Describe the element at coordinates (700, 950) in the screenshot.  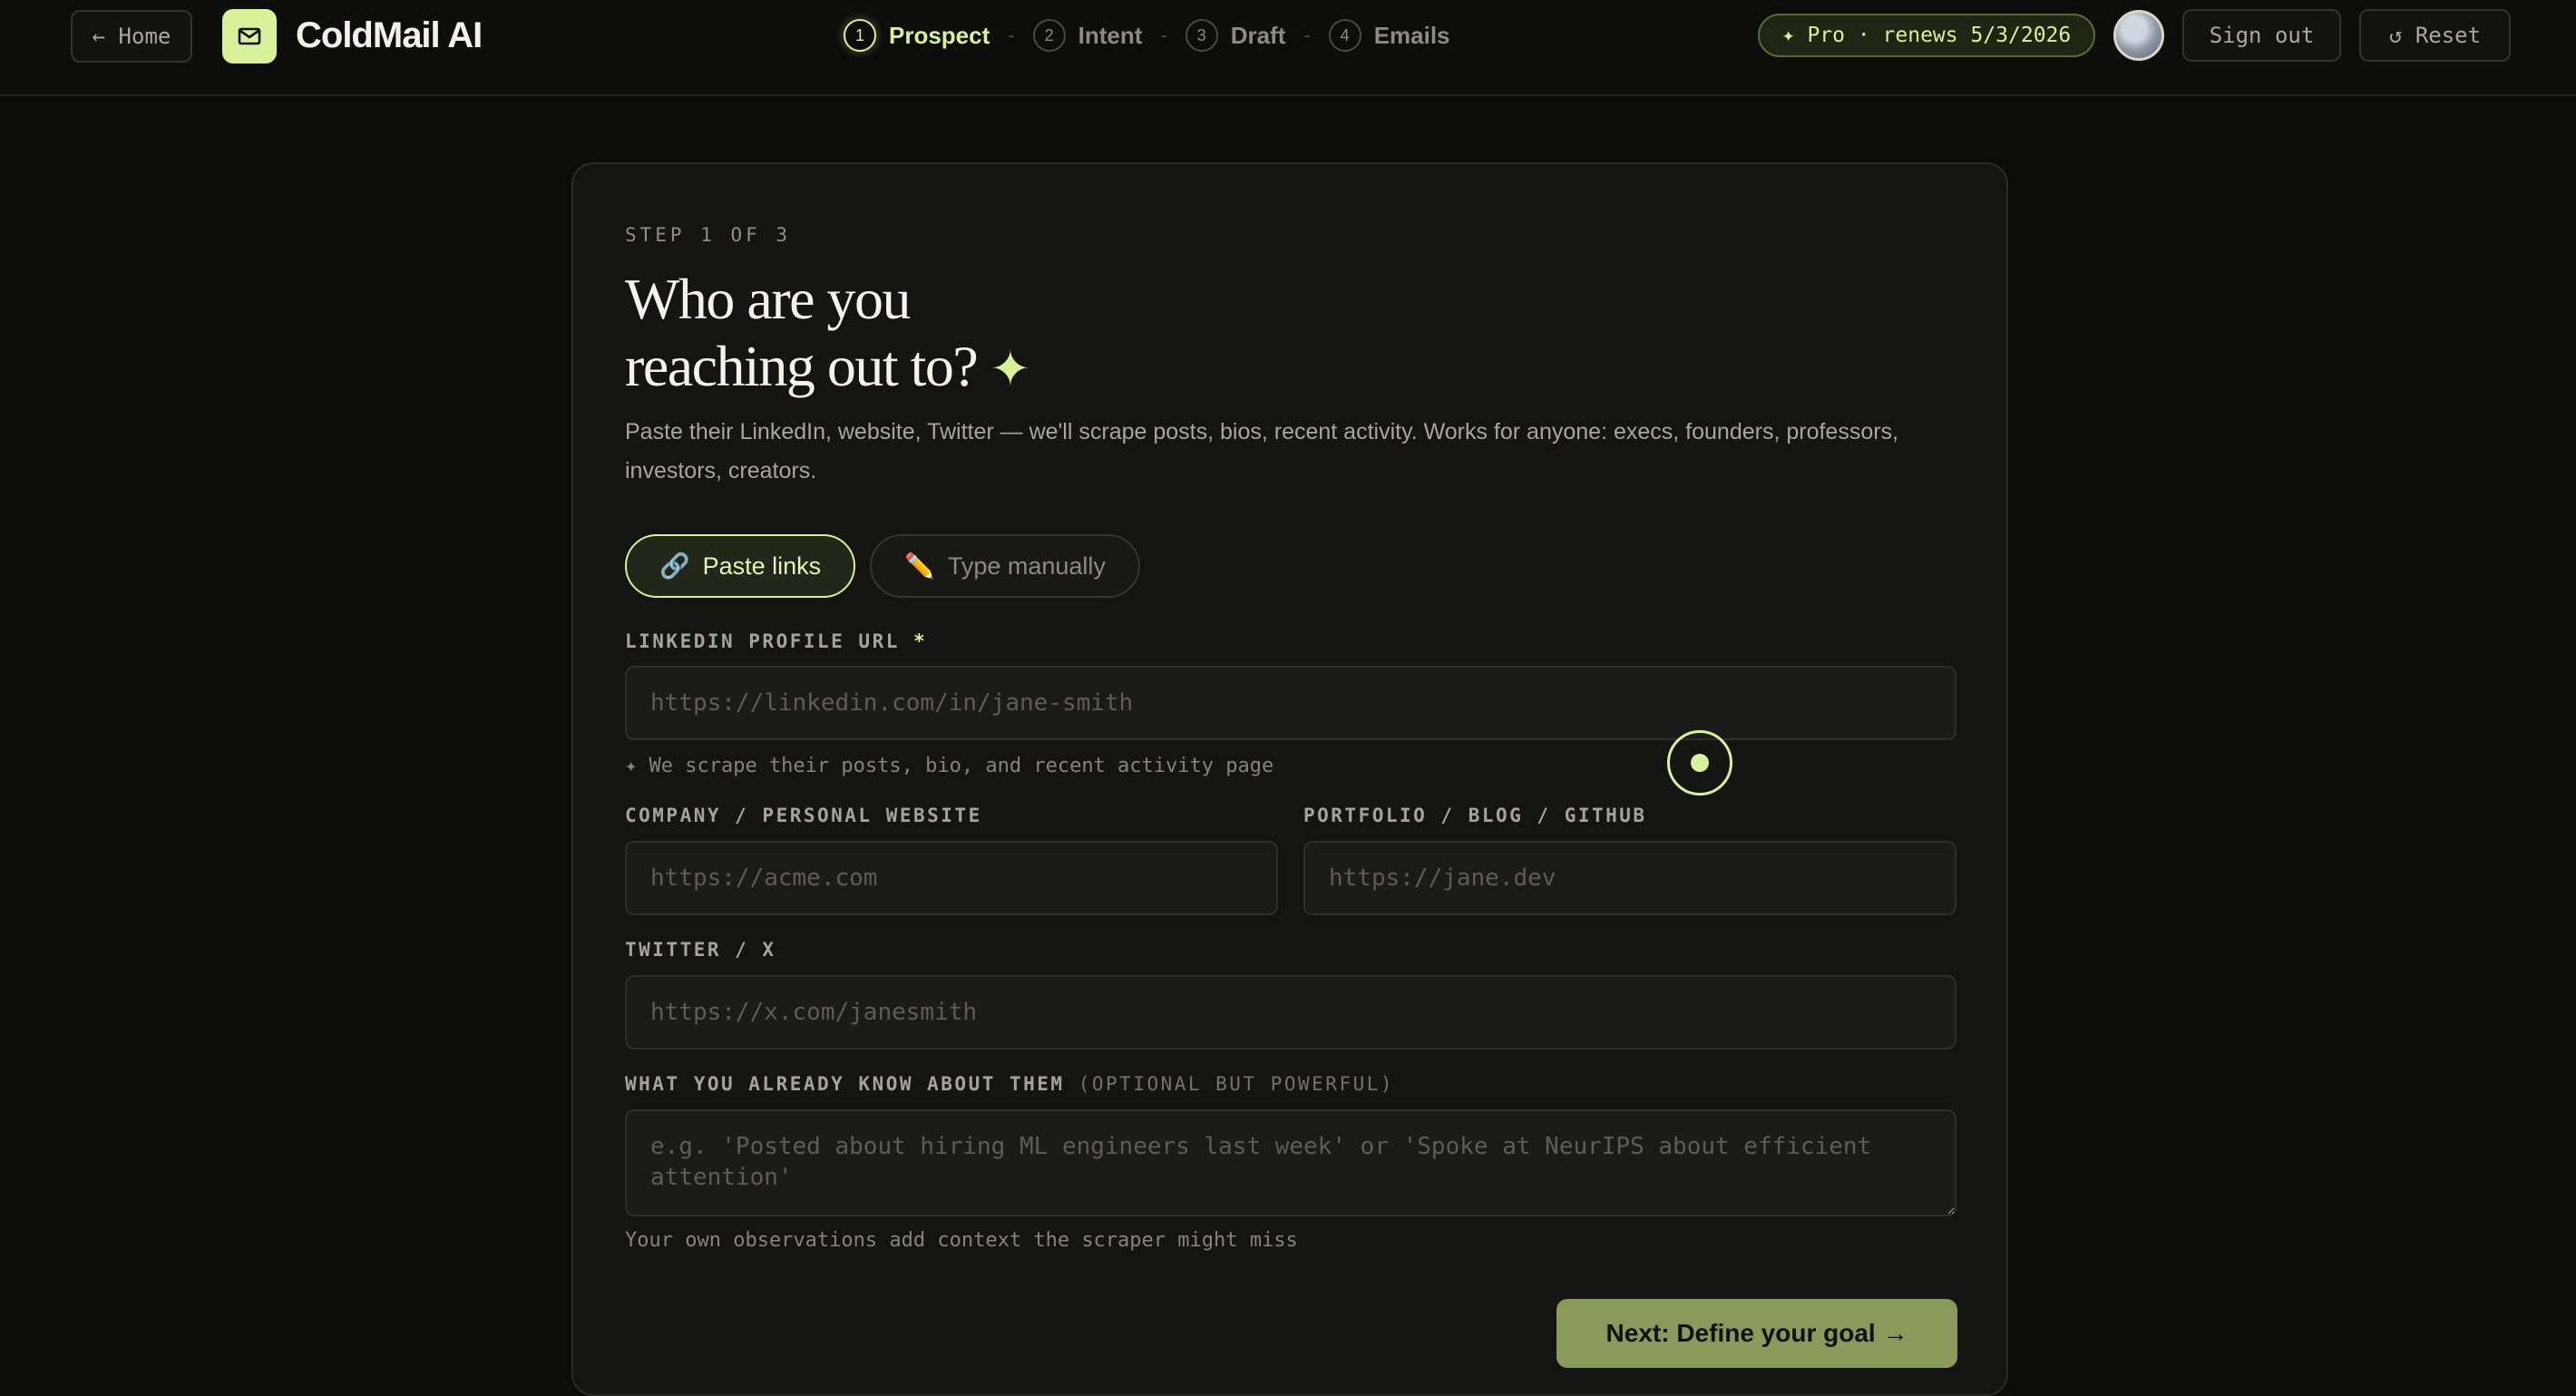
I see `twitter-label: TWITTER / X` at that location.